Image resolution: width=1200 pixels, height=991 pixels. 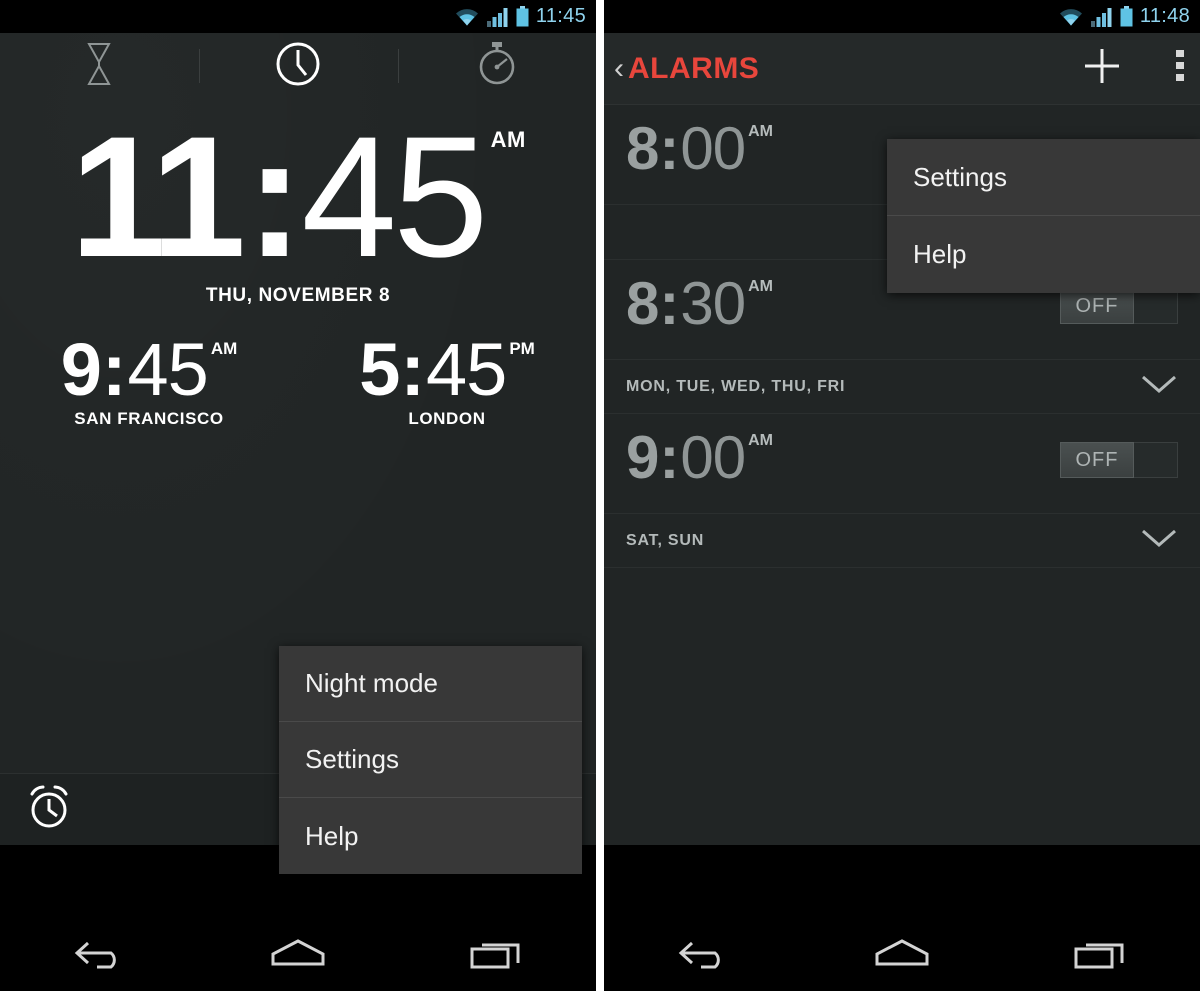 I want to click on world-clock-hours: 5, so click(x=379, y=369).